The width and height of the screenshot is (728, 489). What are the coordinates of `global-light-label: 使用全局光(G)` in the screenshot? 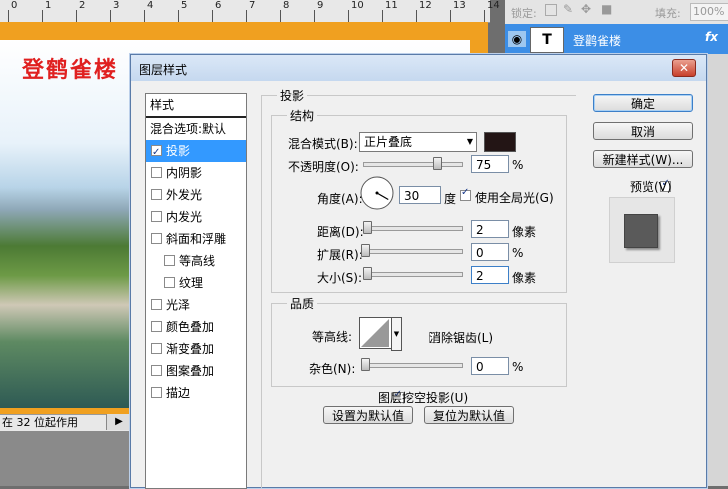 It's located at (514, 197).